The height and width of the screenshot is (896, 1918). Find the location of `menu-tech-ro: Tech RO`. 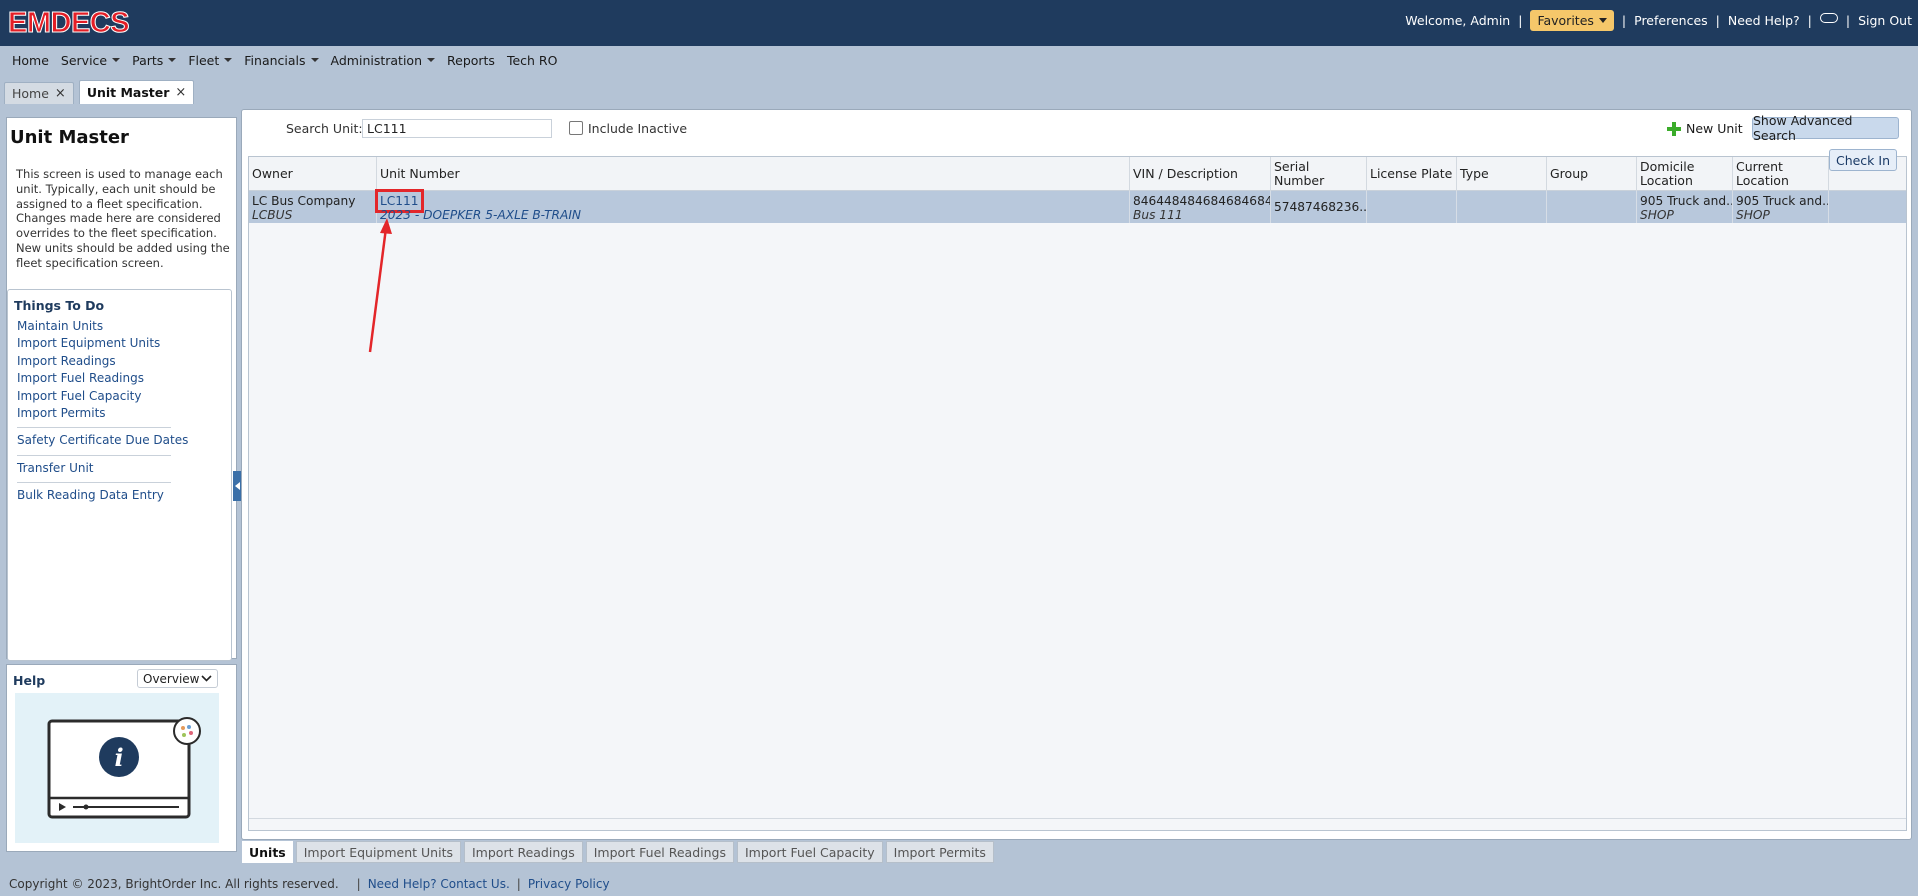

menu-tech-ro: Tech RO is located at coordinates (532, 60).